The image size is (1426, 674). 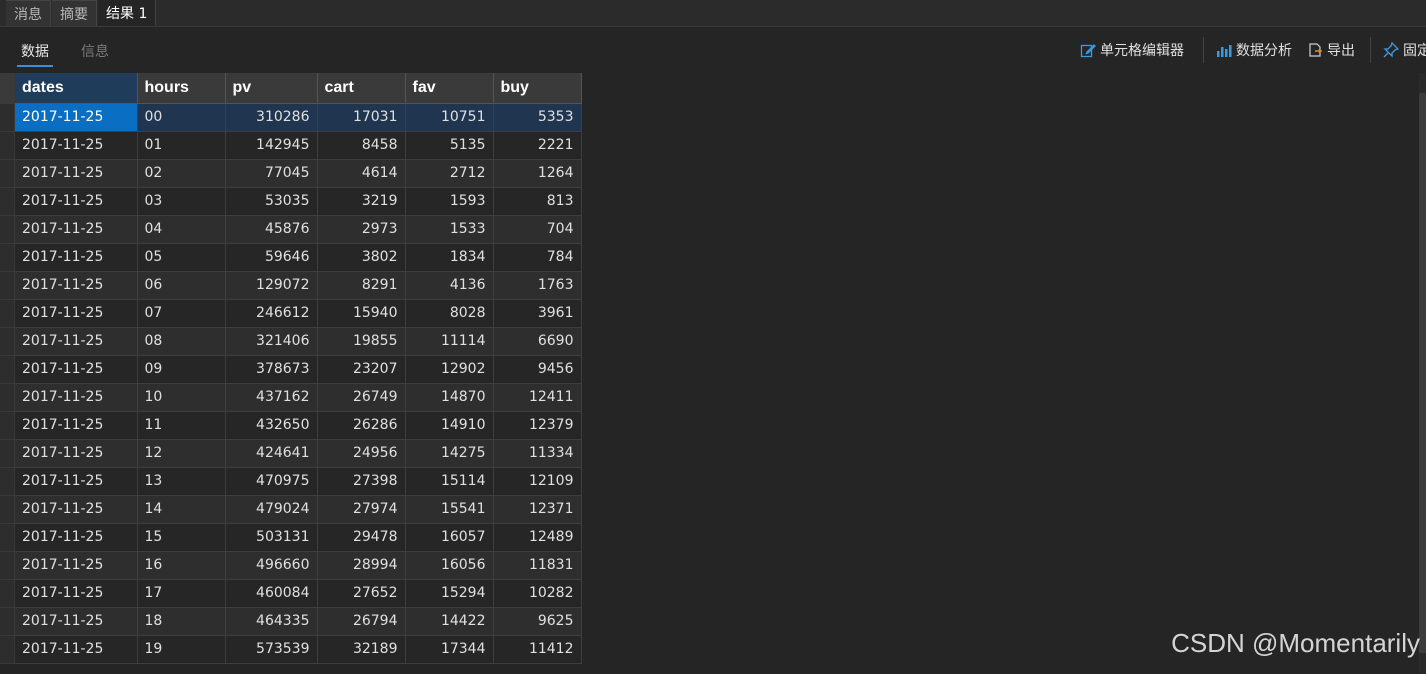 What do you see at coordinates (271, 173) in the screenshot?
I see `cell-pv: 77045` at bounding box center [271, 173].